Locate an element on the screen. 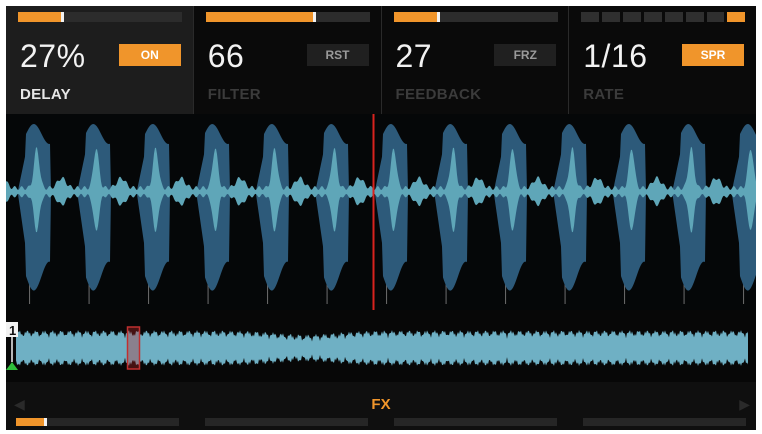 Image resolution: width=762 pixels, height=434 pixels. feedback-meter-tip is located at coordinates (438, 17).